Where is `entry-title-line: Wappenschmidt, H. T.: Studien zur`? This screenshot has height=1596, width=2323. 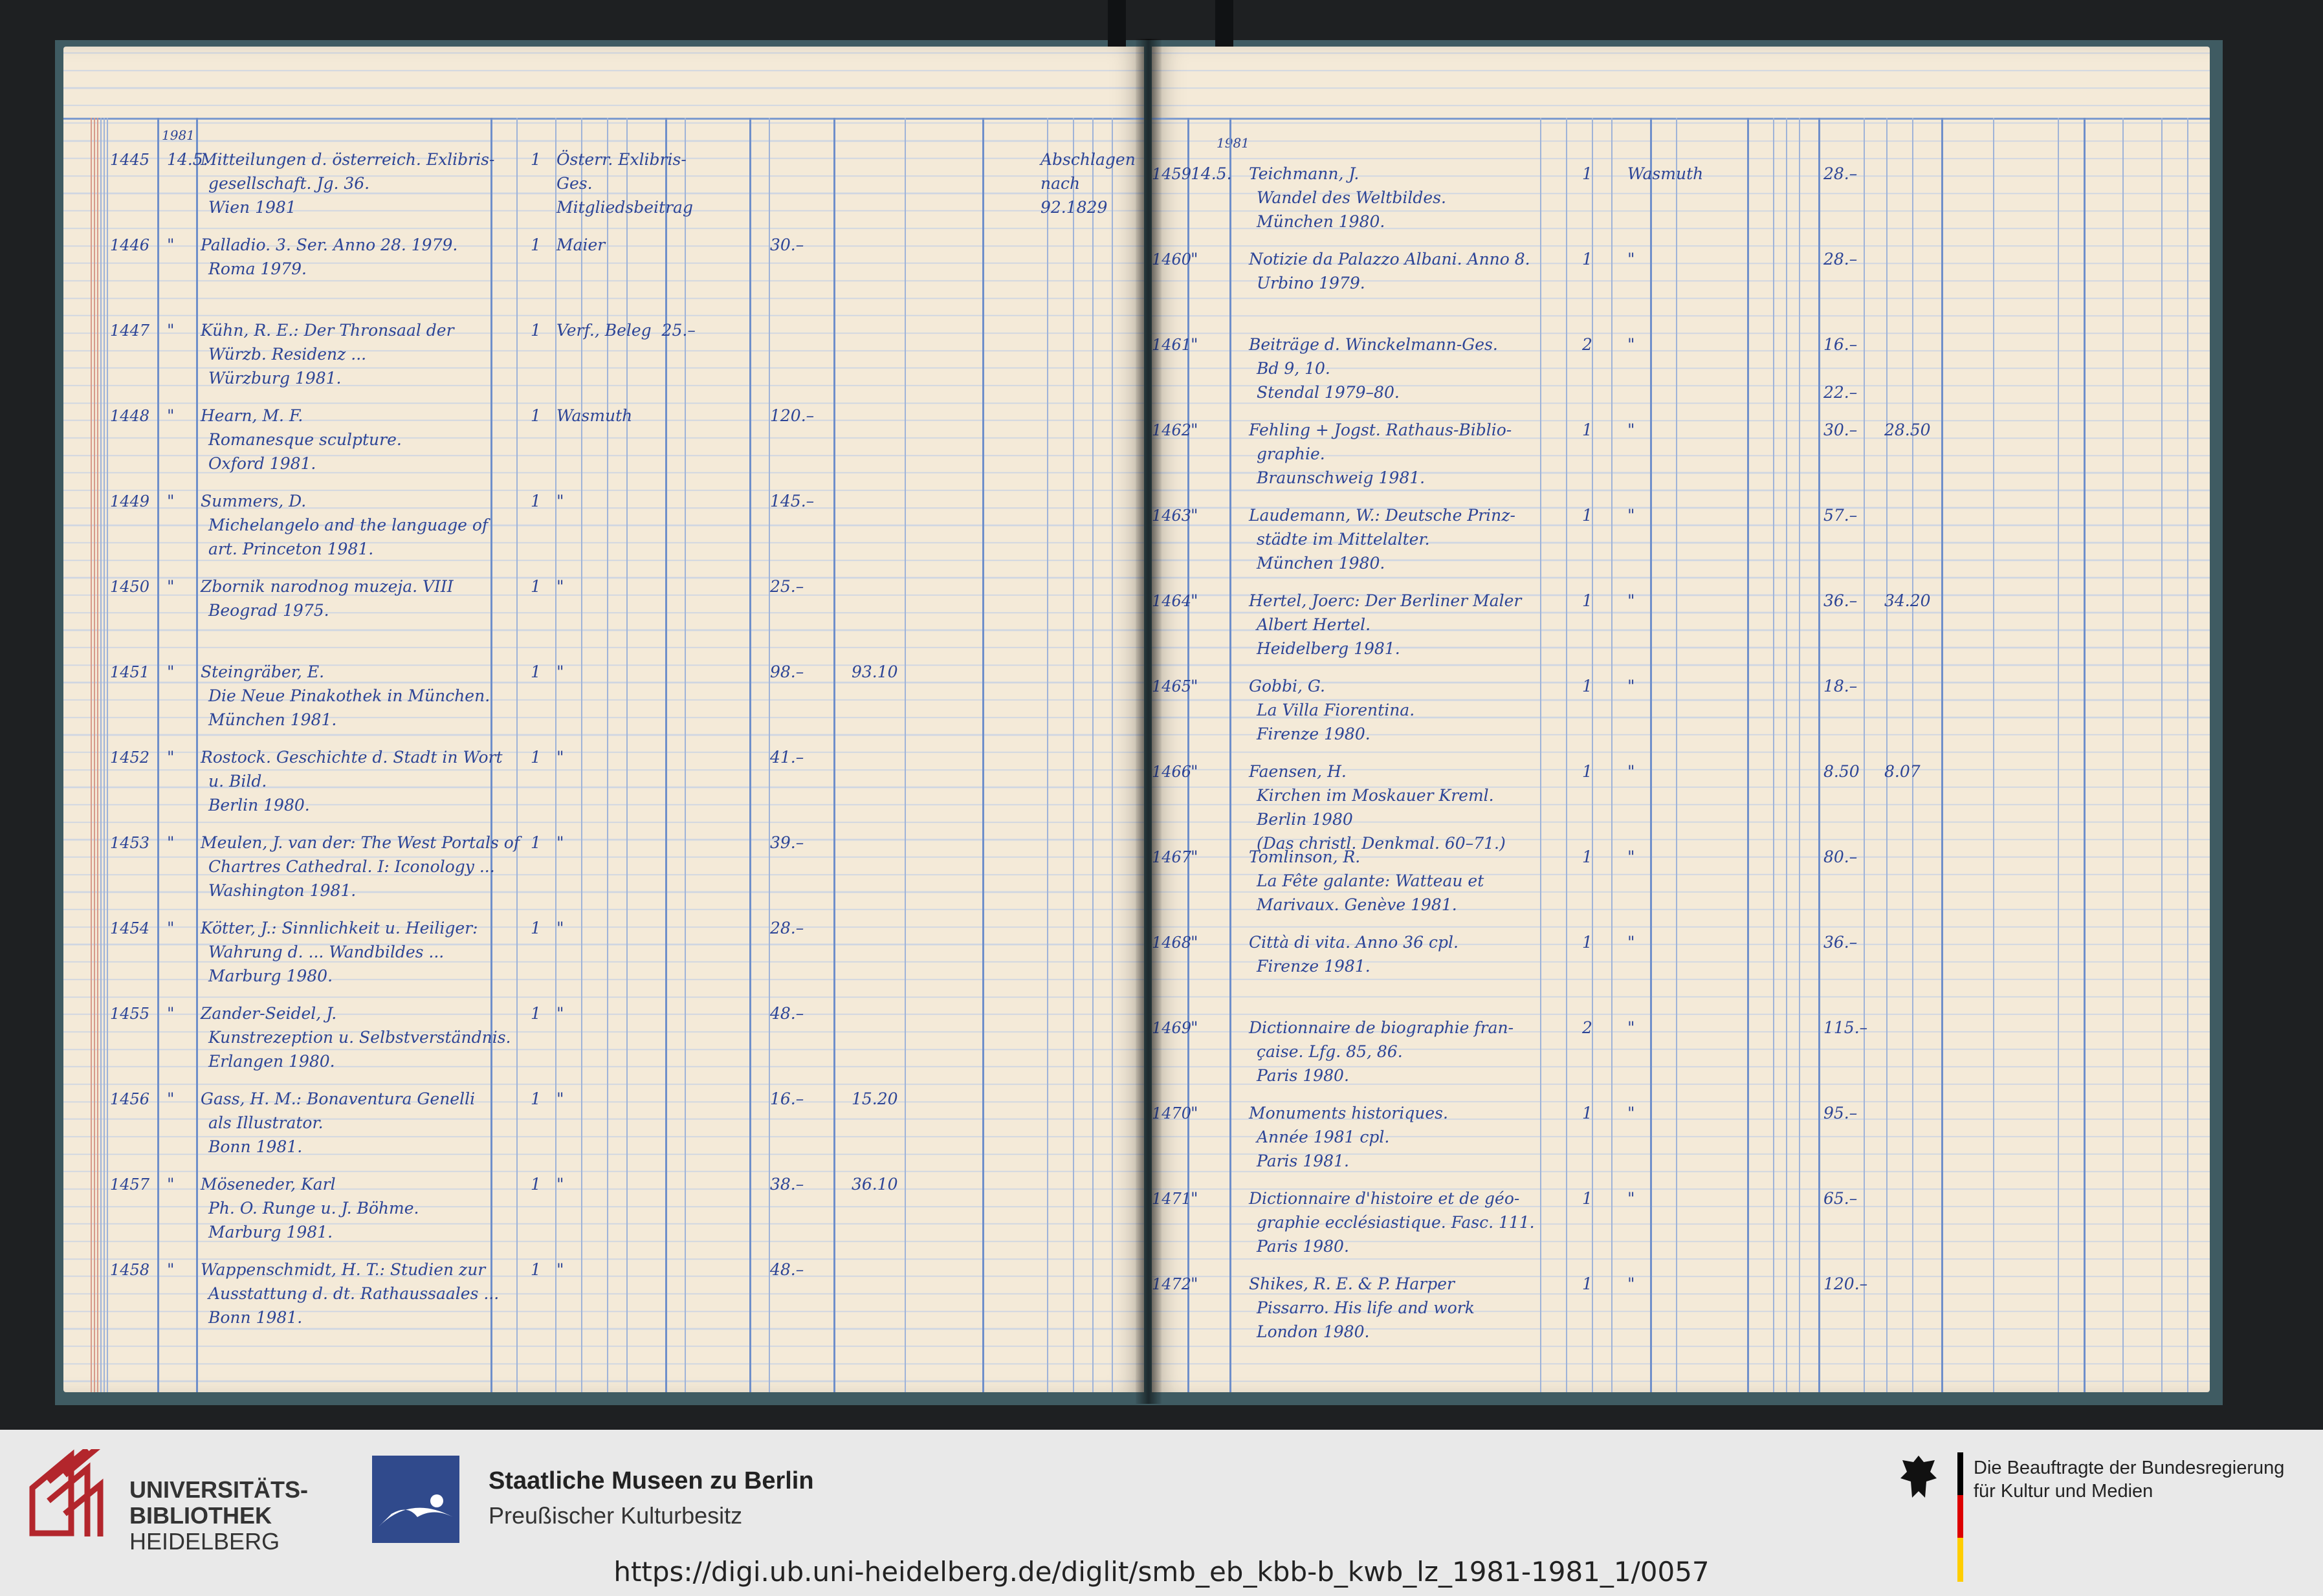 entry-title-line: Wappenschmidt, H. T.: Studien zur is located at coordinates (343, 1270).